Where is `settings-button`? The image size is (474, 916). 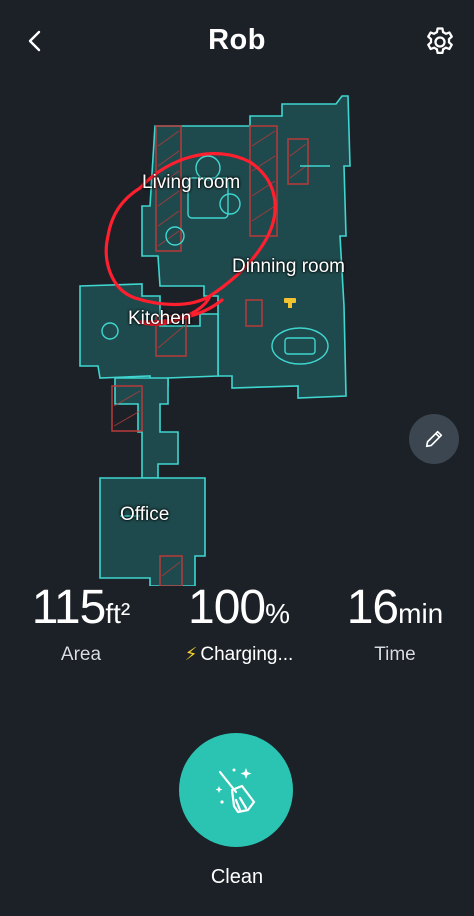 settings-button is located at coordinates (440, 42).